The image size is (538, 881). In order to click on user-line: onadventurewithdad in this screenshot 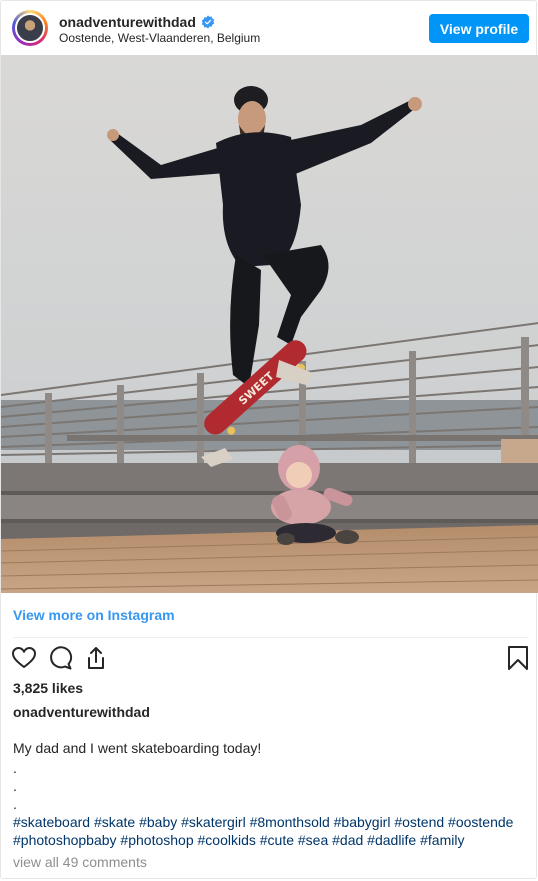, I will do `click(137, 22)`.